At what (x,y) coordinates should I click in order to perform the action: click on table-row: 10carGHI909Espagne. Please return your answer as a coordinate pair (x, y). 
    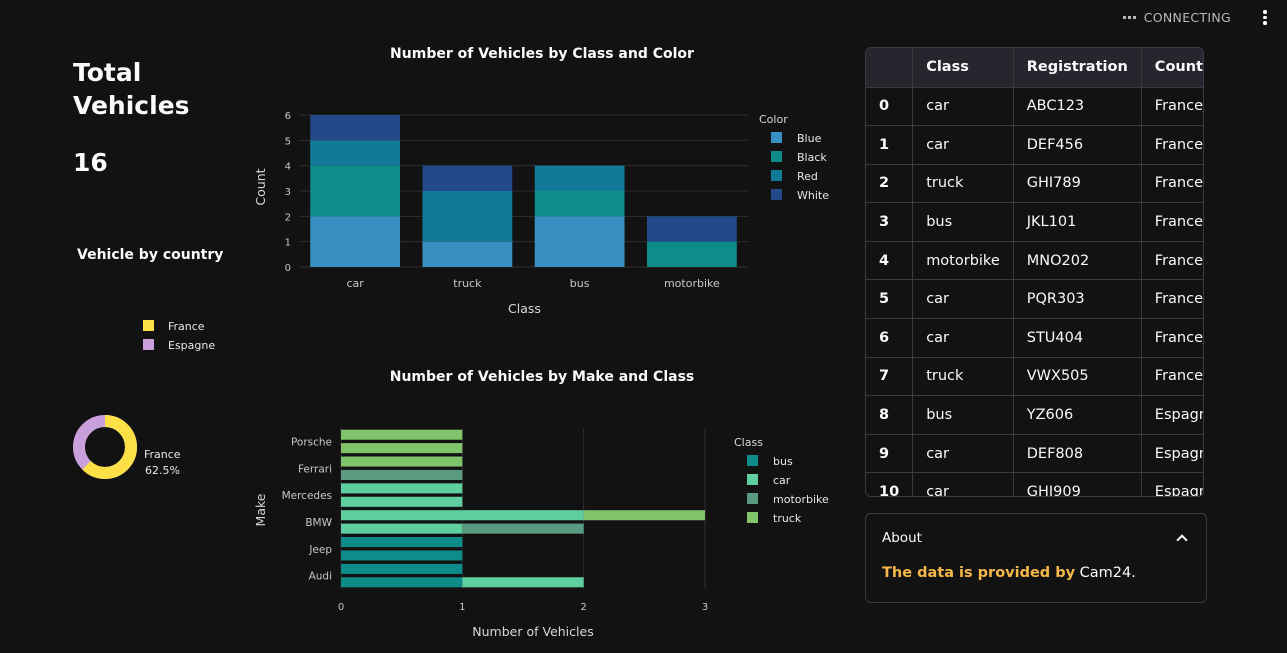
    Looking at the image, I should click on (1034, 484).